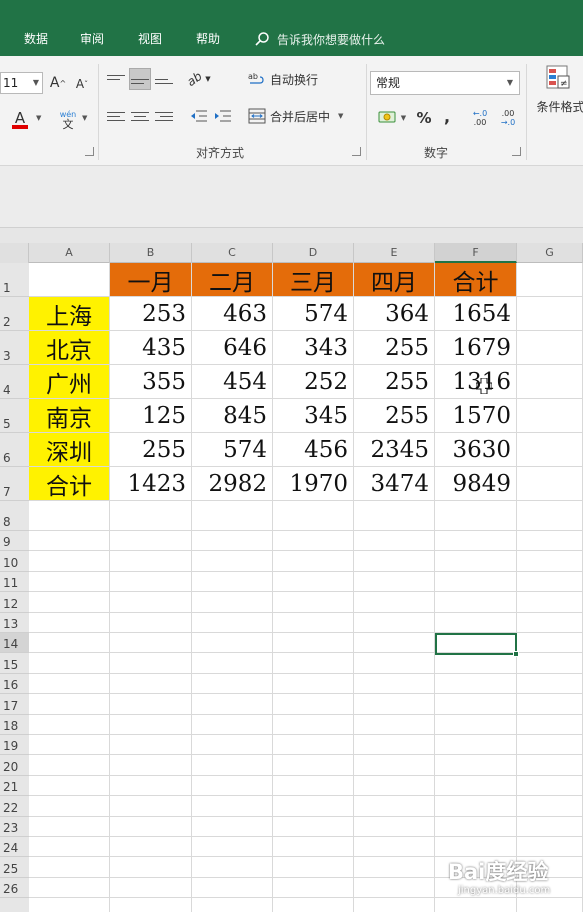 The width and height of the screenshot is (583, 912). What do you see at coordinates (313, 253) in the screenshot?
I see `column-header-d: D` at bounding box center [313, 253].